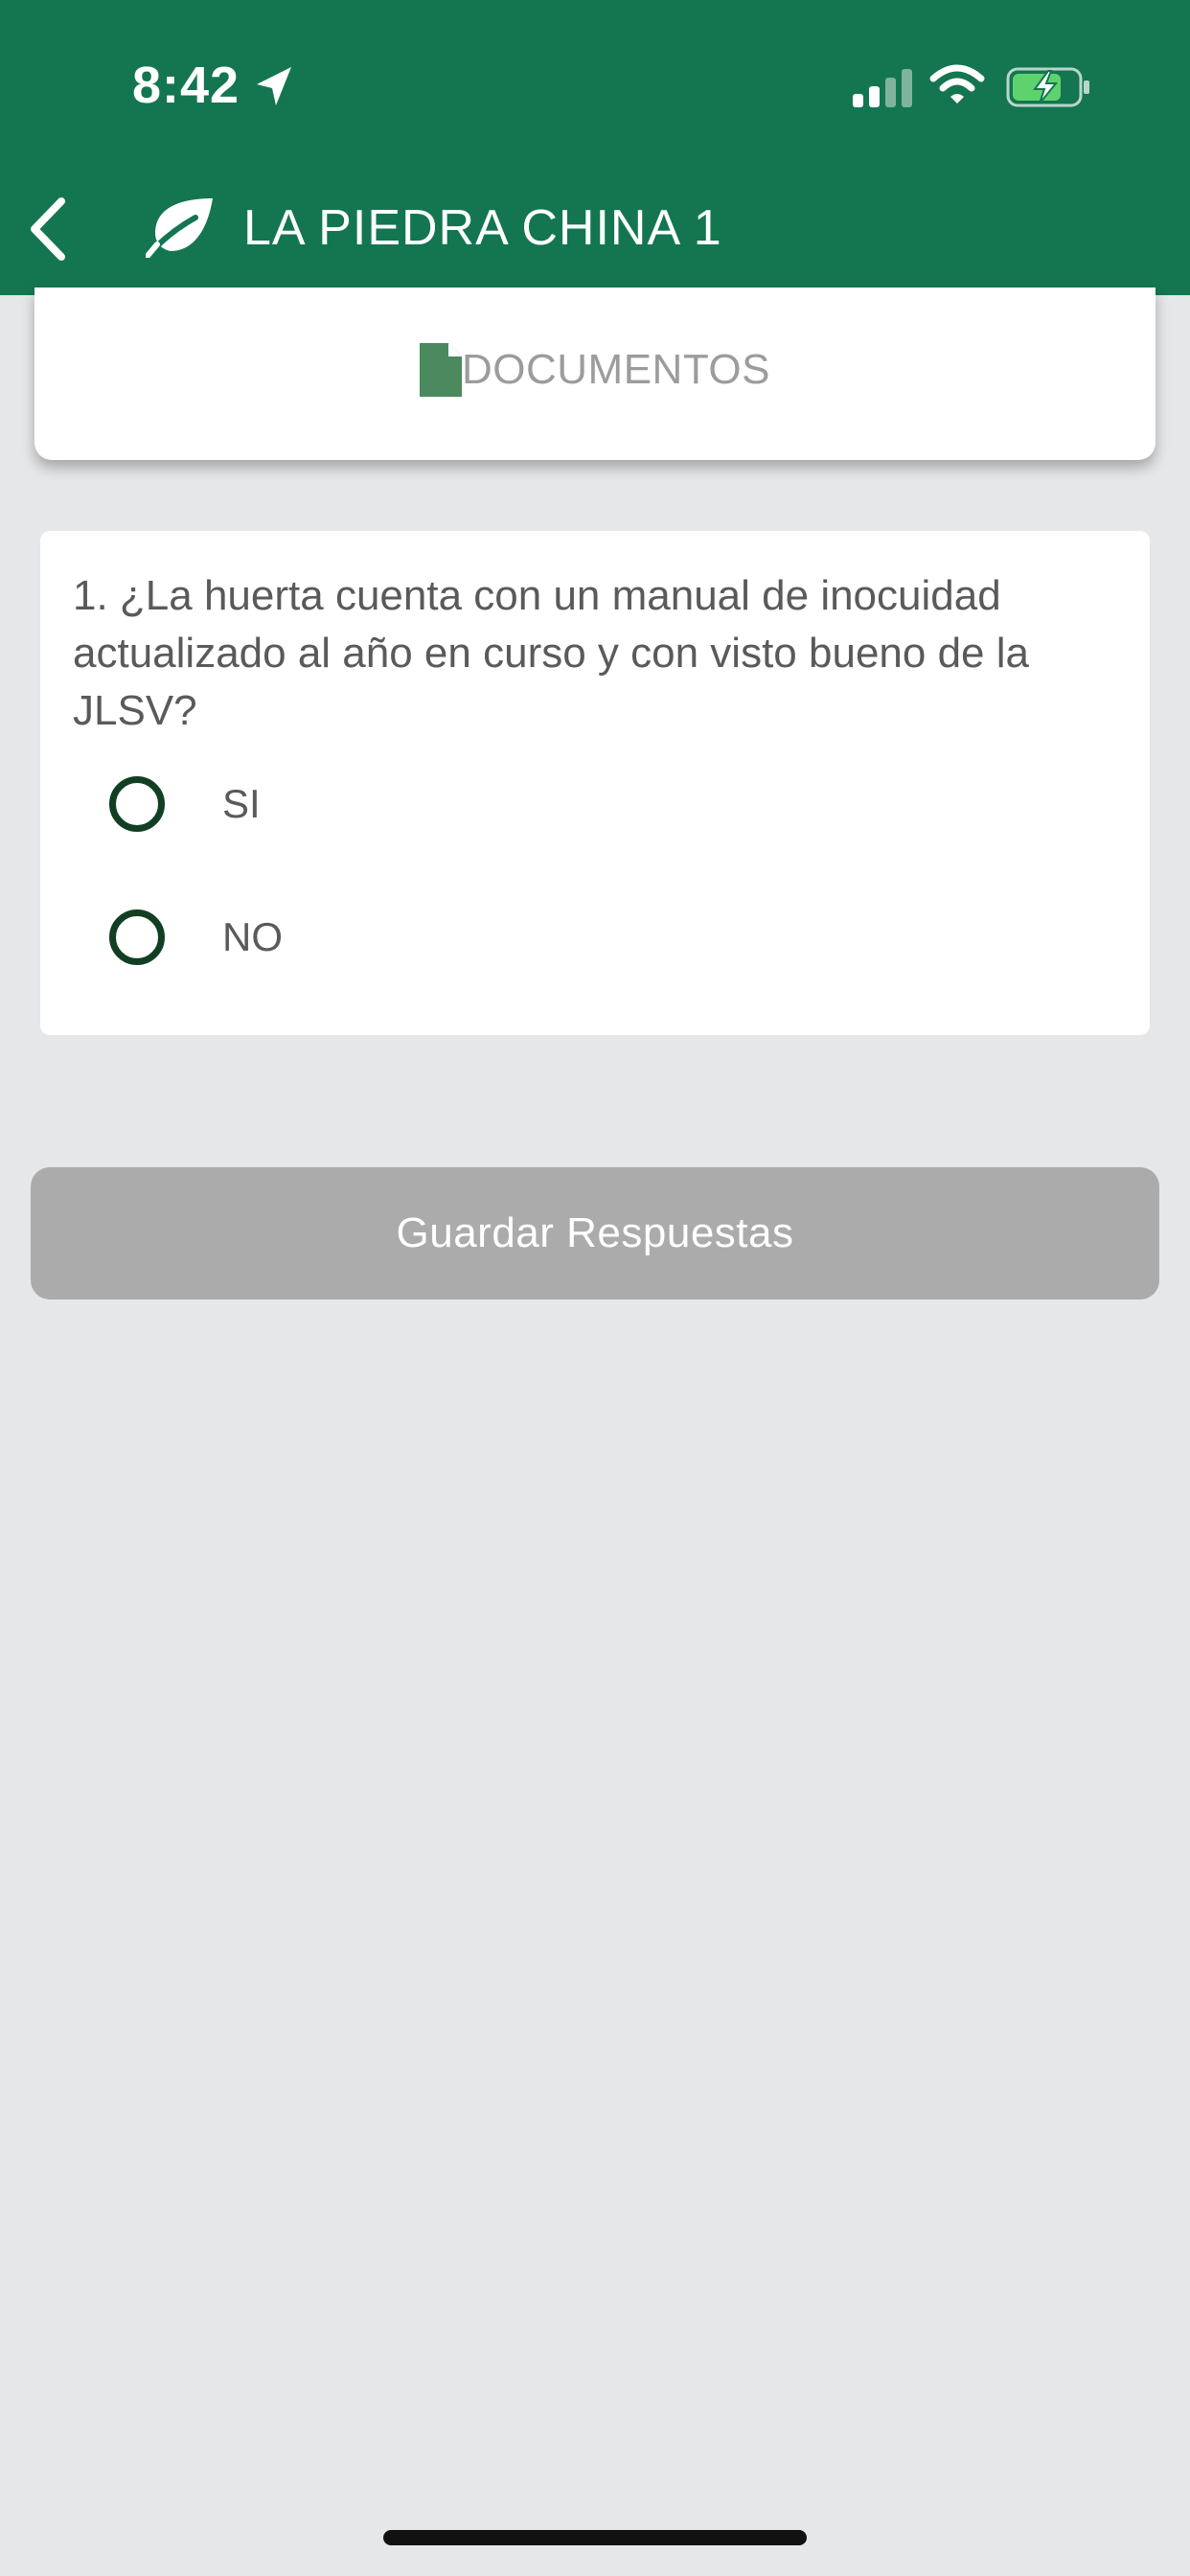 Image resolution: width=1190 pixels, height=2576 pixels. Describe the element at coordinates (137, 804) in the screenshot. I see `radio-si` at that location.